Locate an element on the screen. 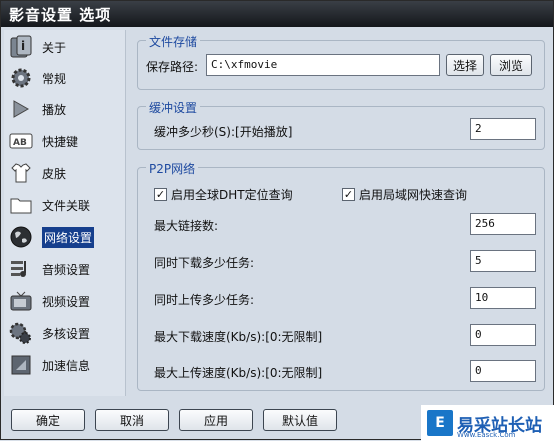  sidebar-item-playback: 播放 is located at coordinates (66, 109).